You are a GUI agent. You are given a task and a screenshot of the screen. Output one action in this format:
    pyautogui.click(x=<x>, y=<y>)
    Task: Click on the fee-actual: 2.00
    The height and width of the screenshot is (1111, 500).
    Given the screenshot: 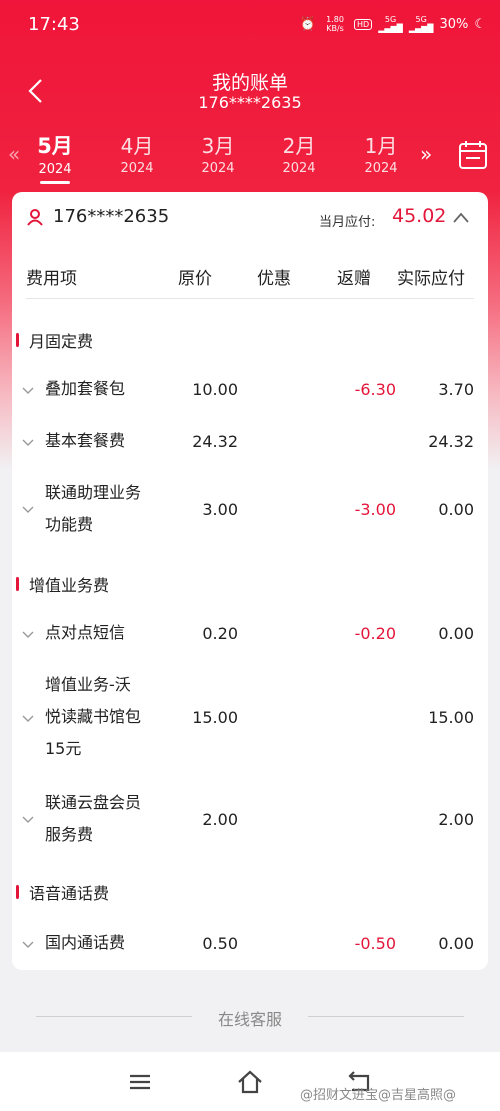 What is the action you would take?
    pyautogui.click(x=456, y=819)
    